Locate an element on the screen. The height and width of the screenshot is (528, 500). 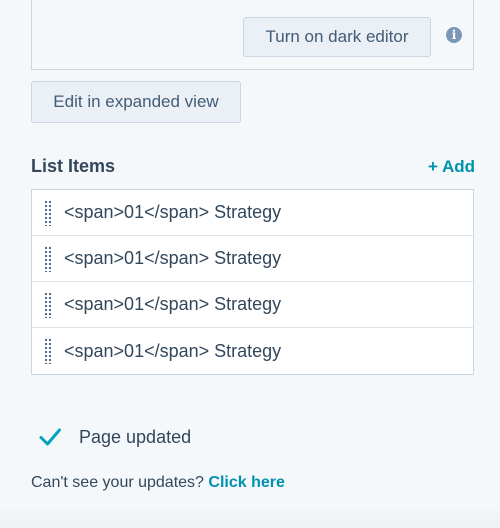
list-items-title: List Items is located at coordinates (73, 166).